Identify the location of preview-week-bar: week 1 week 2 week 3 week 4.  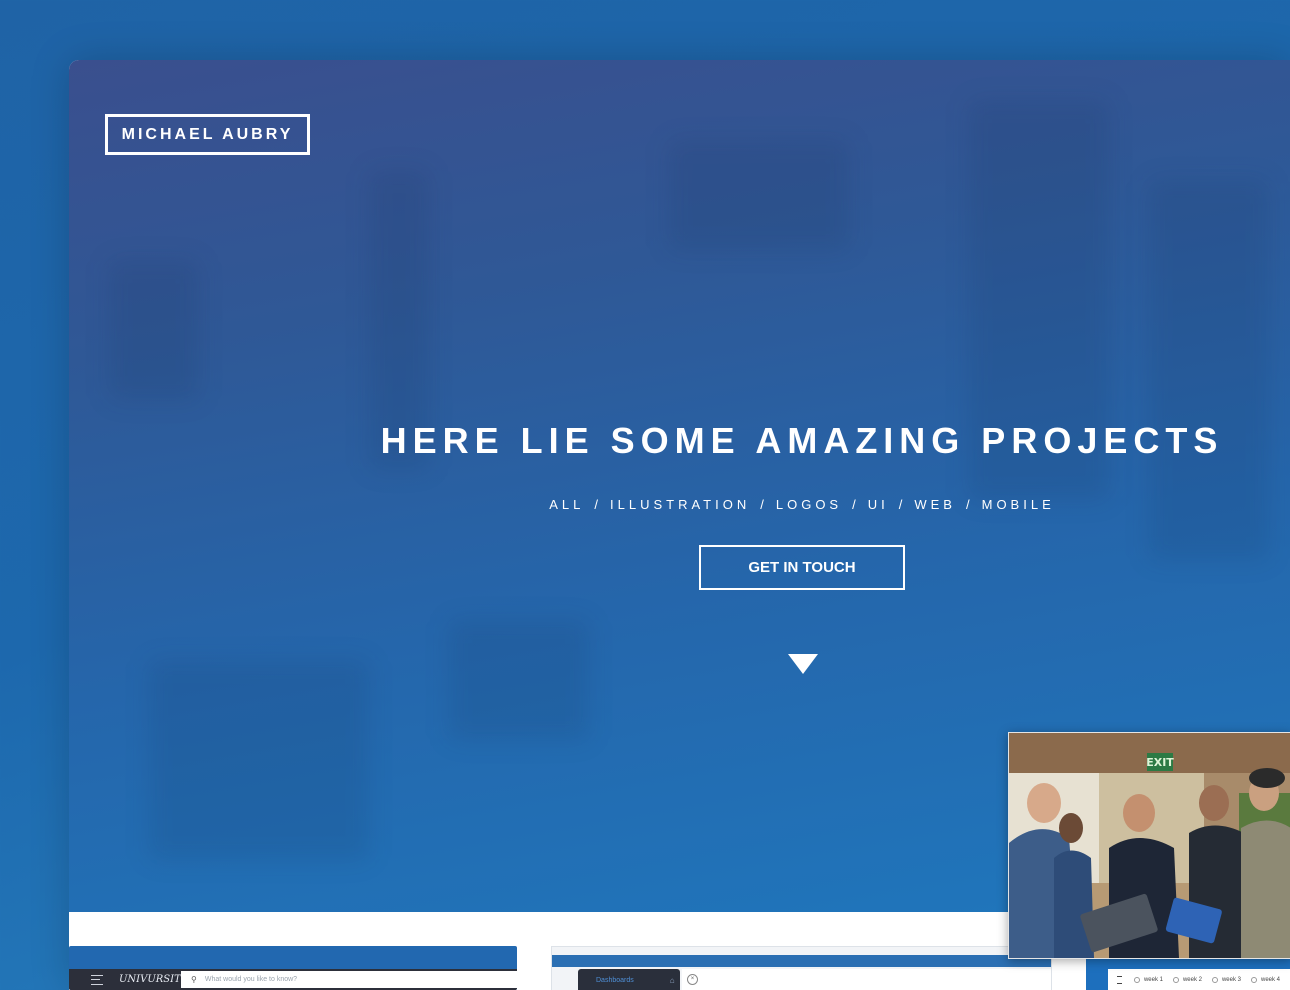
(1199, 979).